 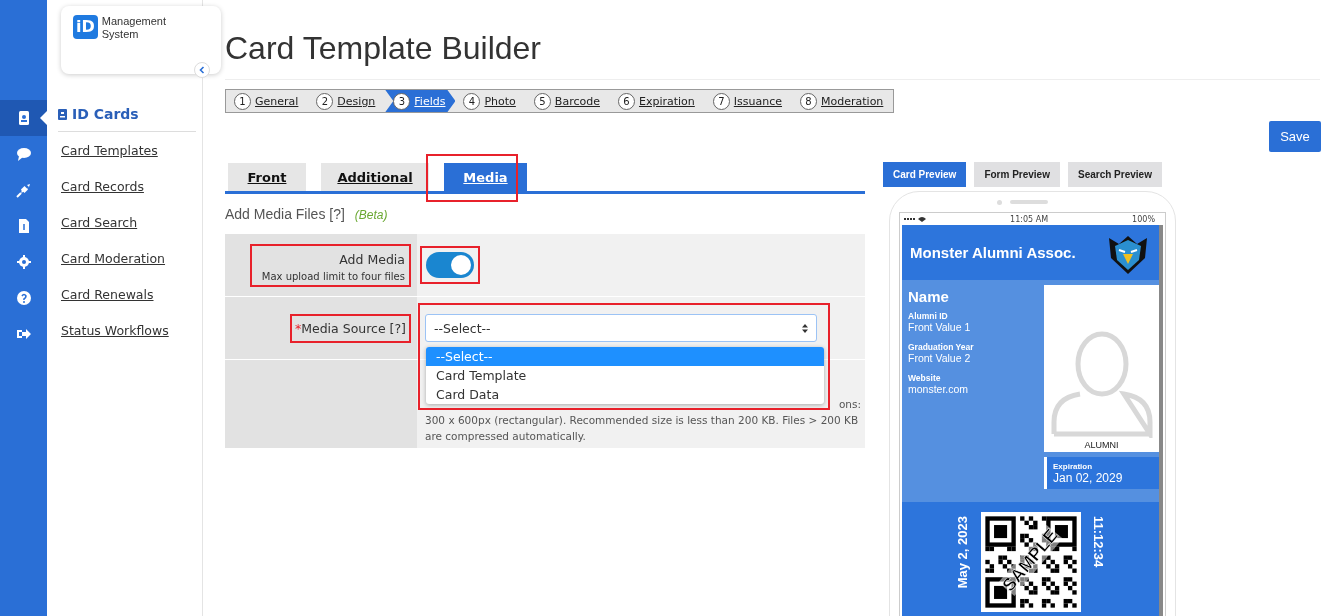 What do you see at coordinates (1073, 466) in the screenshot?
I see `expiration-label: Expiration` at bounding box center [1073, 466].